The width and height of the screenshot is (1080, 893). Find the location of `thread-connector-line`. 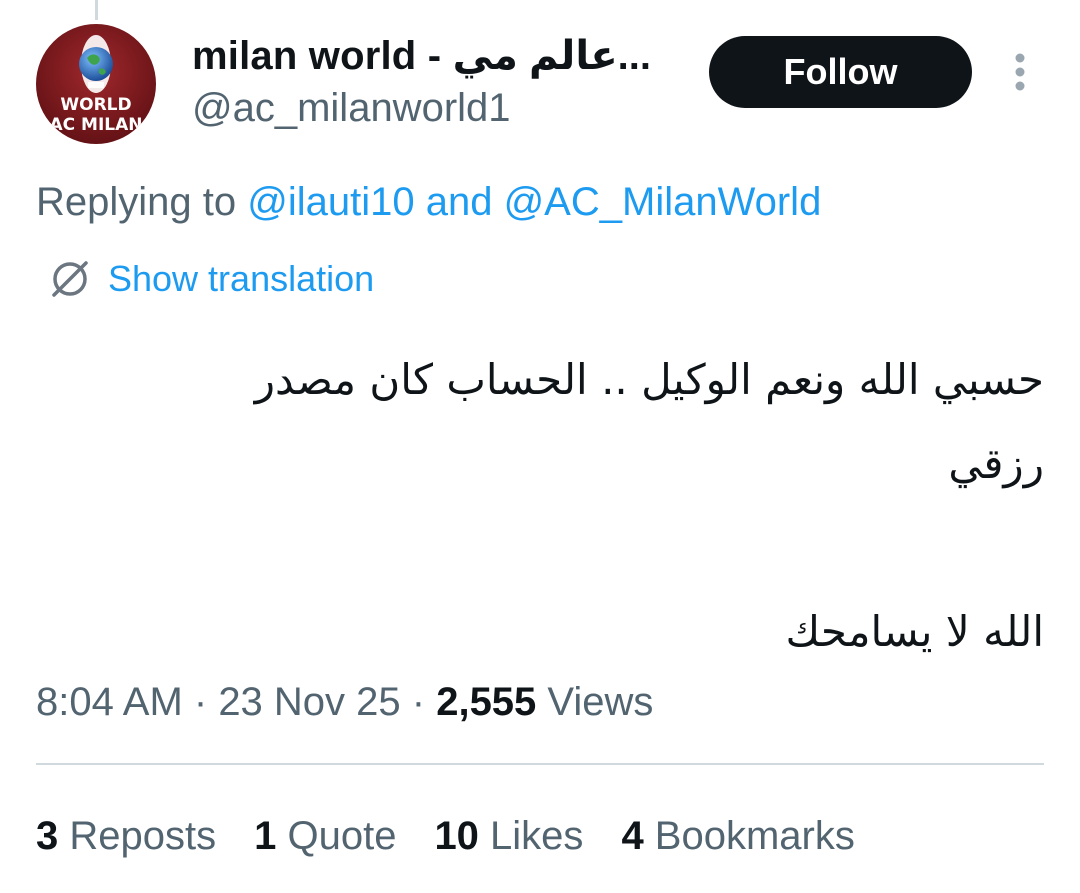

thread-connector-line is located at coordinates (96, 10).